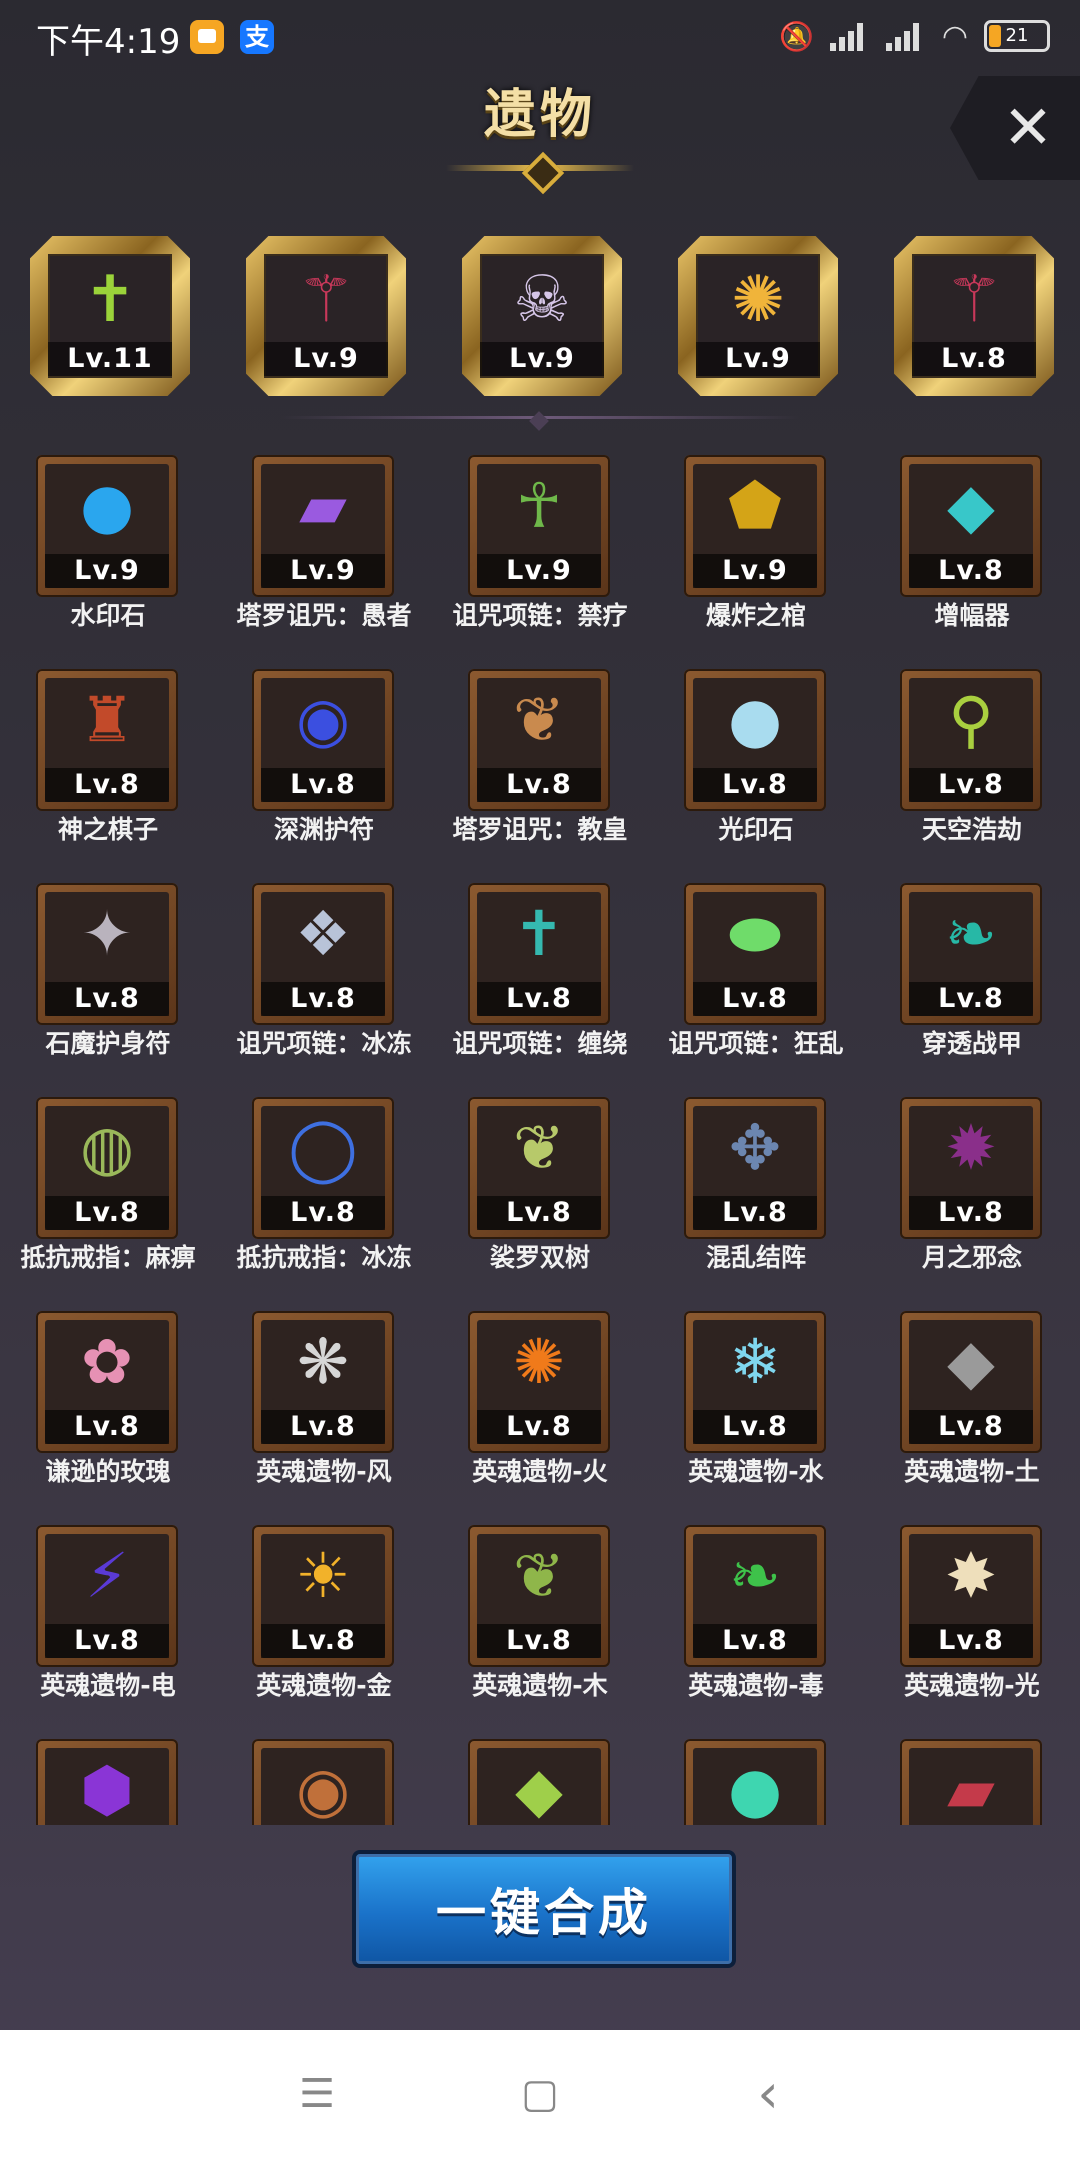 This screenshot has width=1080, height=2160. I want to click on relic-item: ◆ Lv.8 英魂遗物-土, so click(972, 1413).